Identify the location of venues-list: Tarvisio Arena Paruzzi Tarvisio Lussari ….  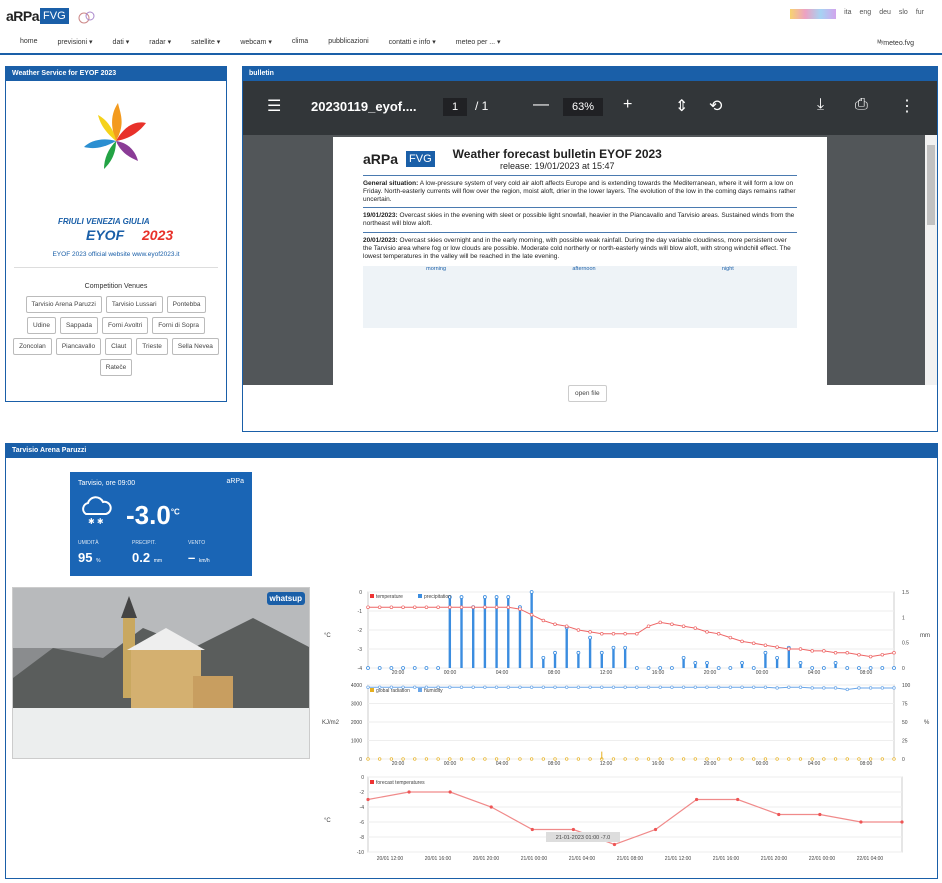
(116, 336).